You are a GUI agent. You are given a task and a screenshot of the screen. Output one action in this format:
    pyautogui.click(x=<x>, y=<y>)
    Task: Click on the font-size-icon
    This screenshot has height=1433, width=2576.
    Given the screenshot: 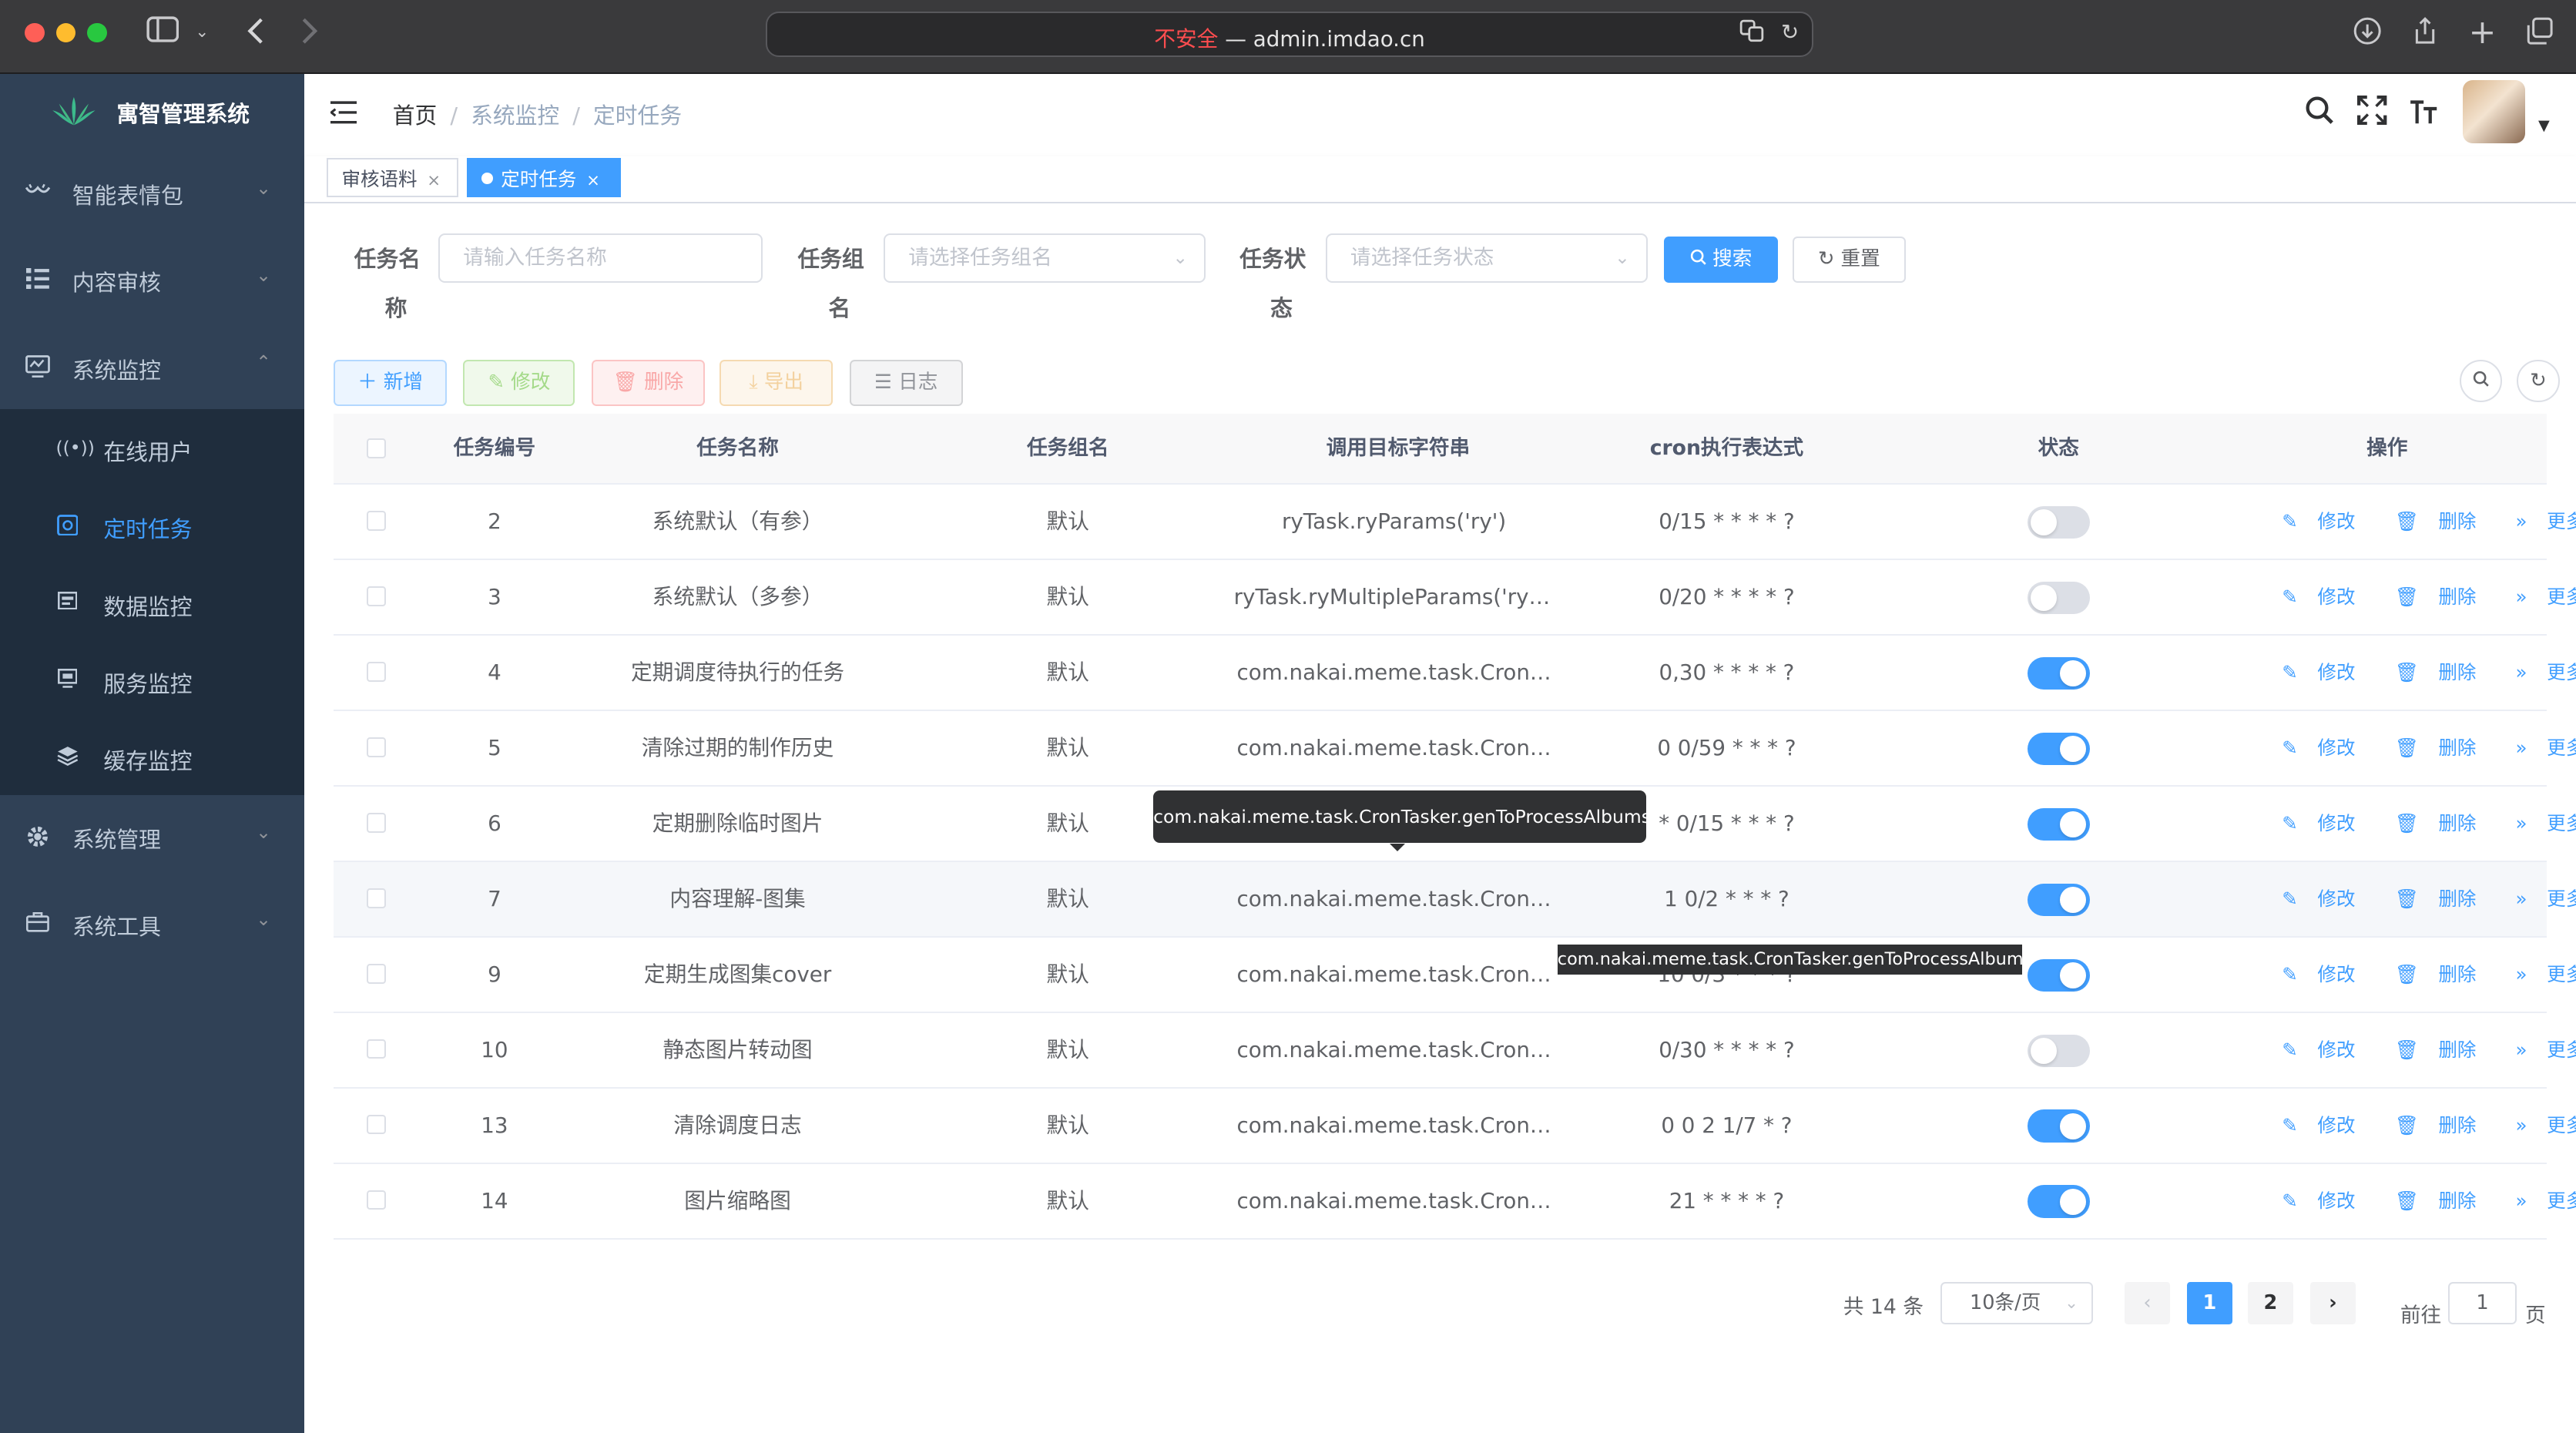 What is the action you would take?
    pyautogui.click(x=2423, y=114)
    